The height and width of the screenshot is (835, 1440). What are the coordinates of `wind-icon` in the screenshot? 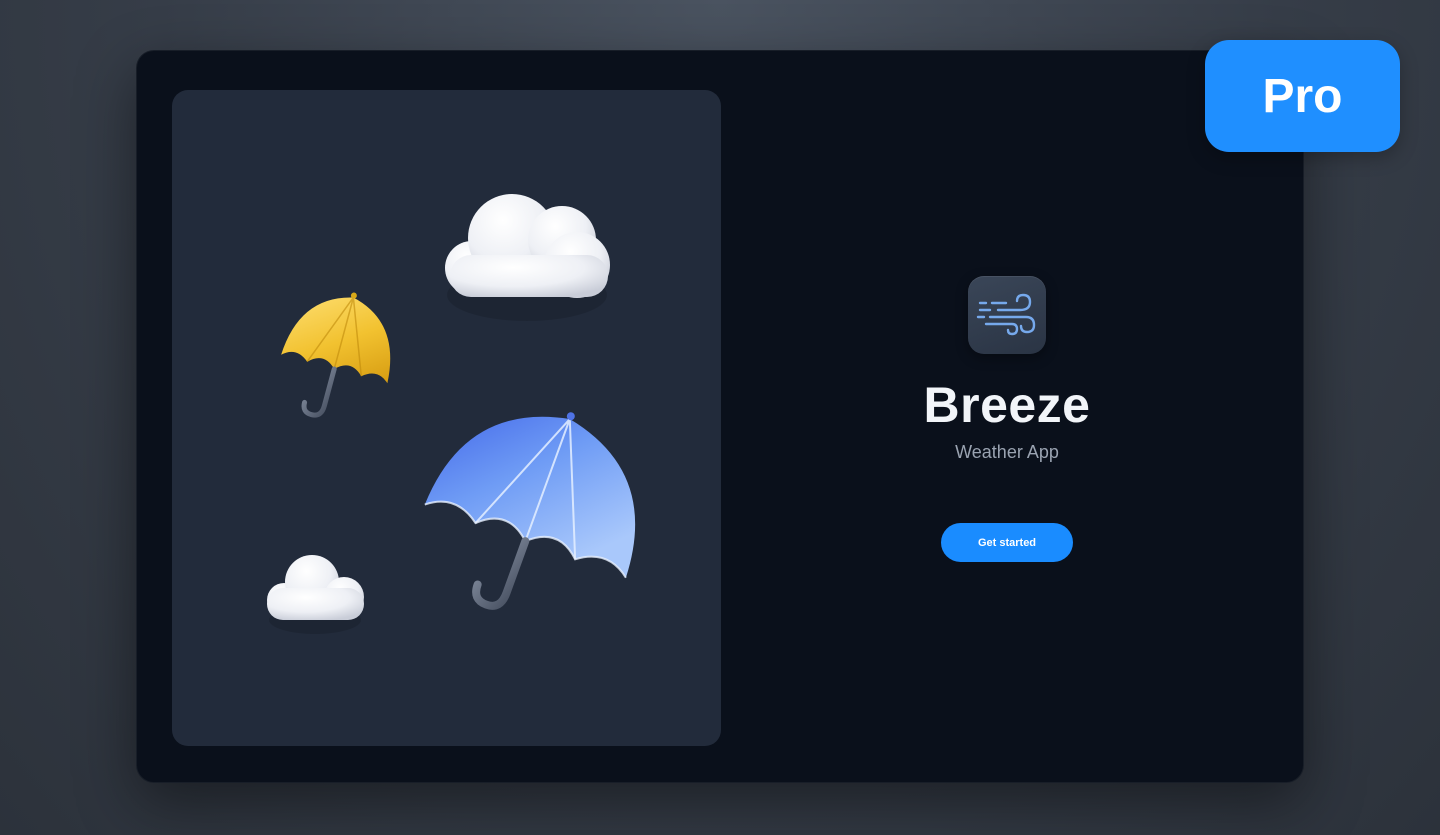 It's located at (1006, 314).